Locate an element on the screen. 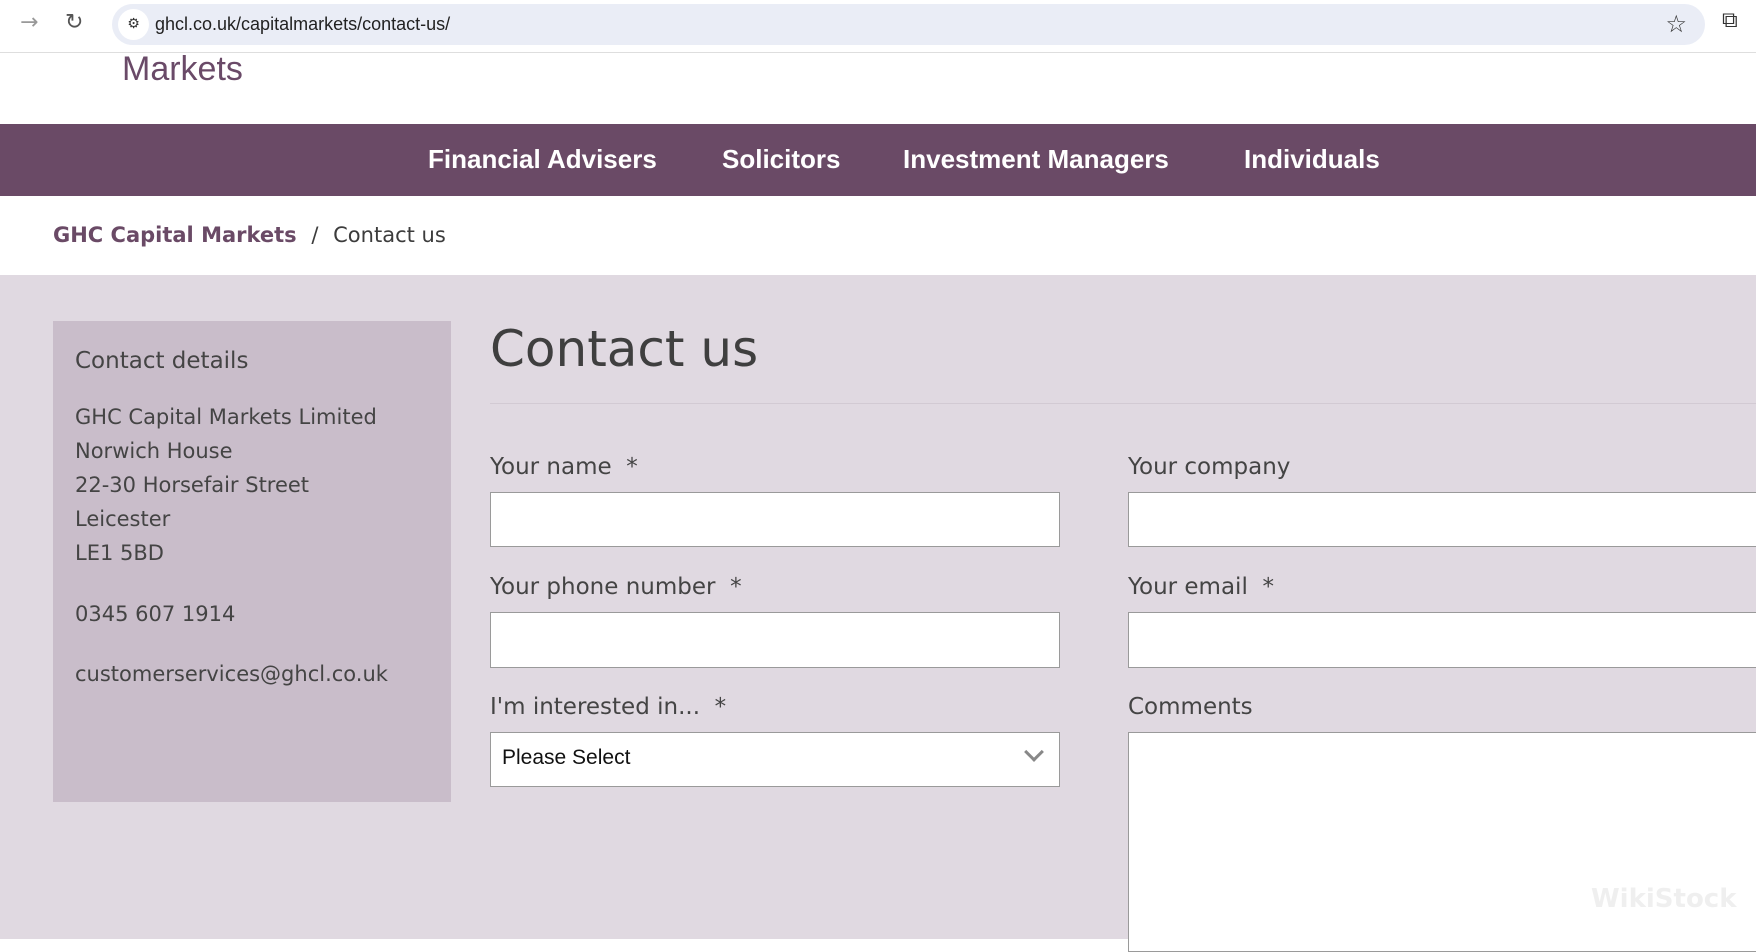  interest-select-value: Please Select is located at coordinates (566, 757).